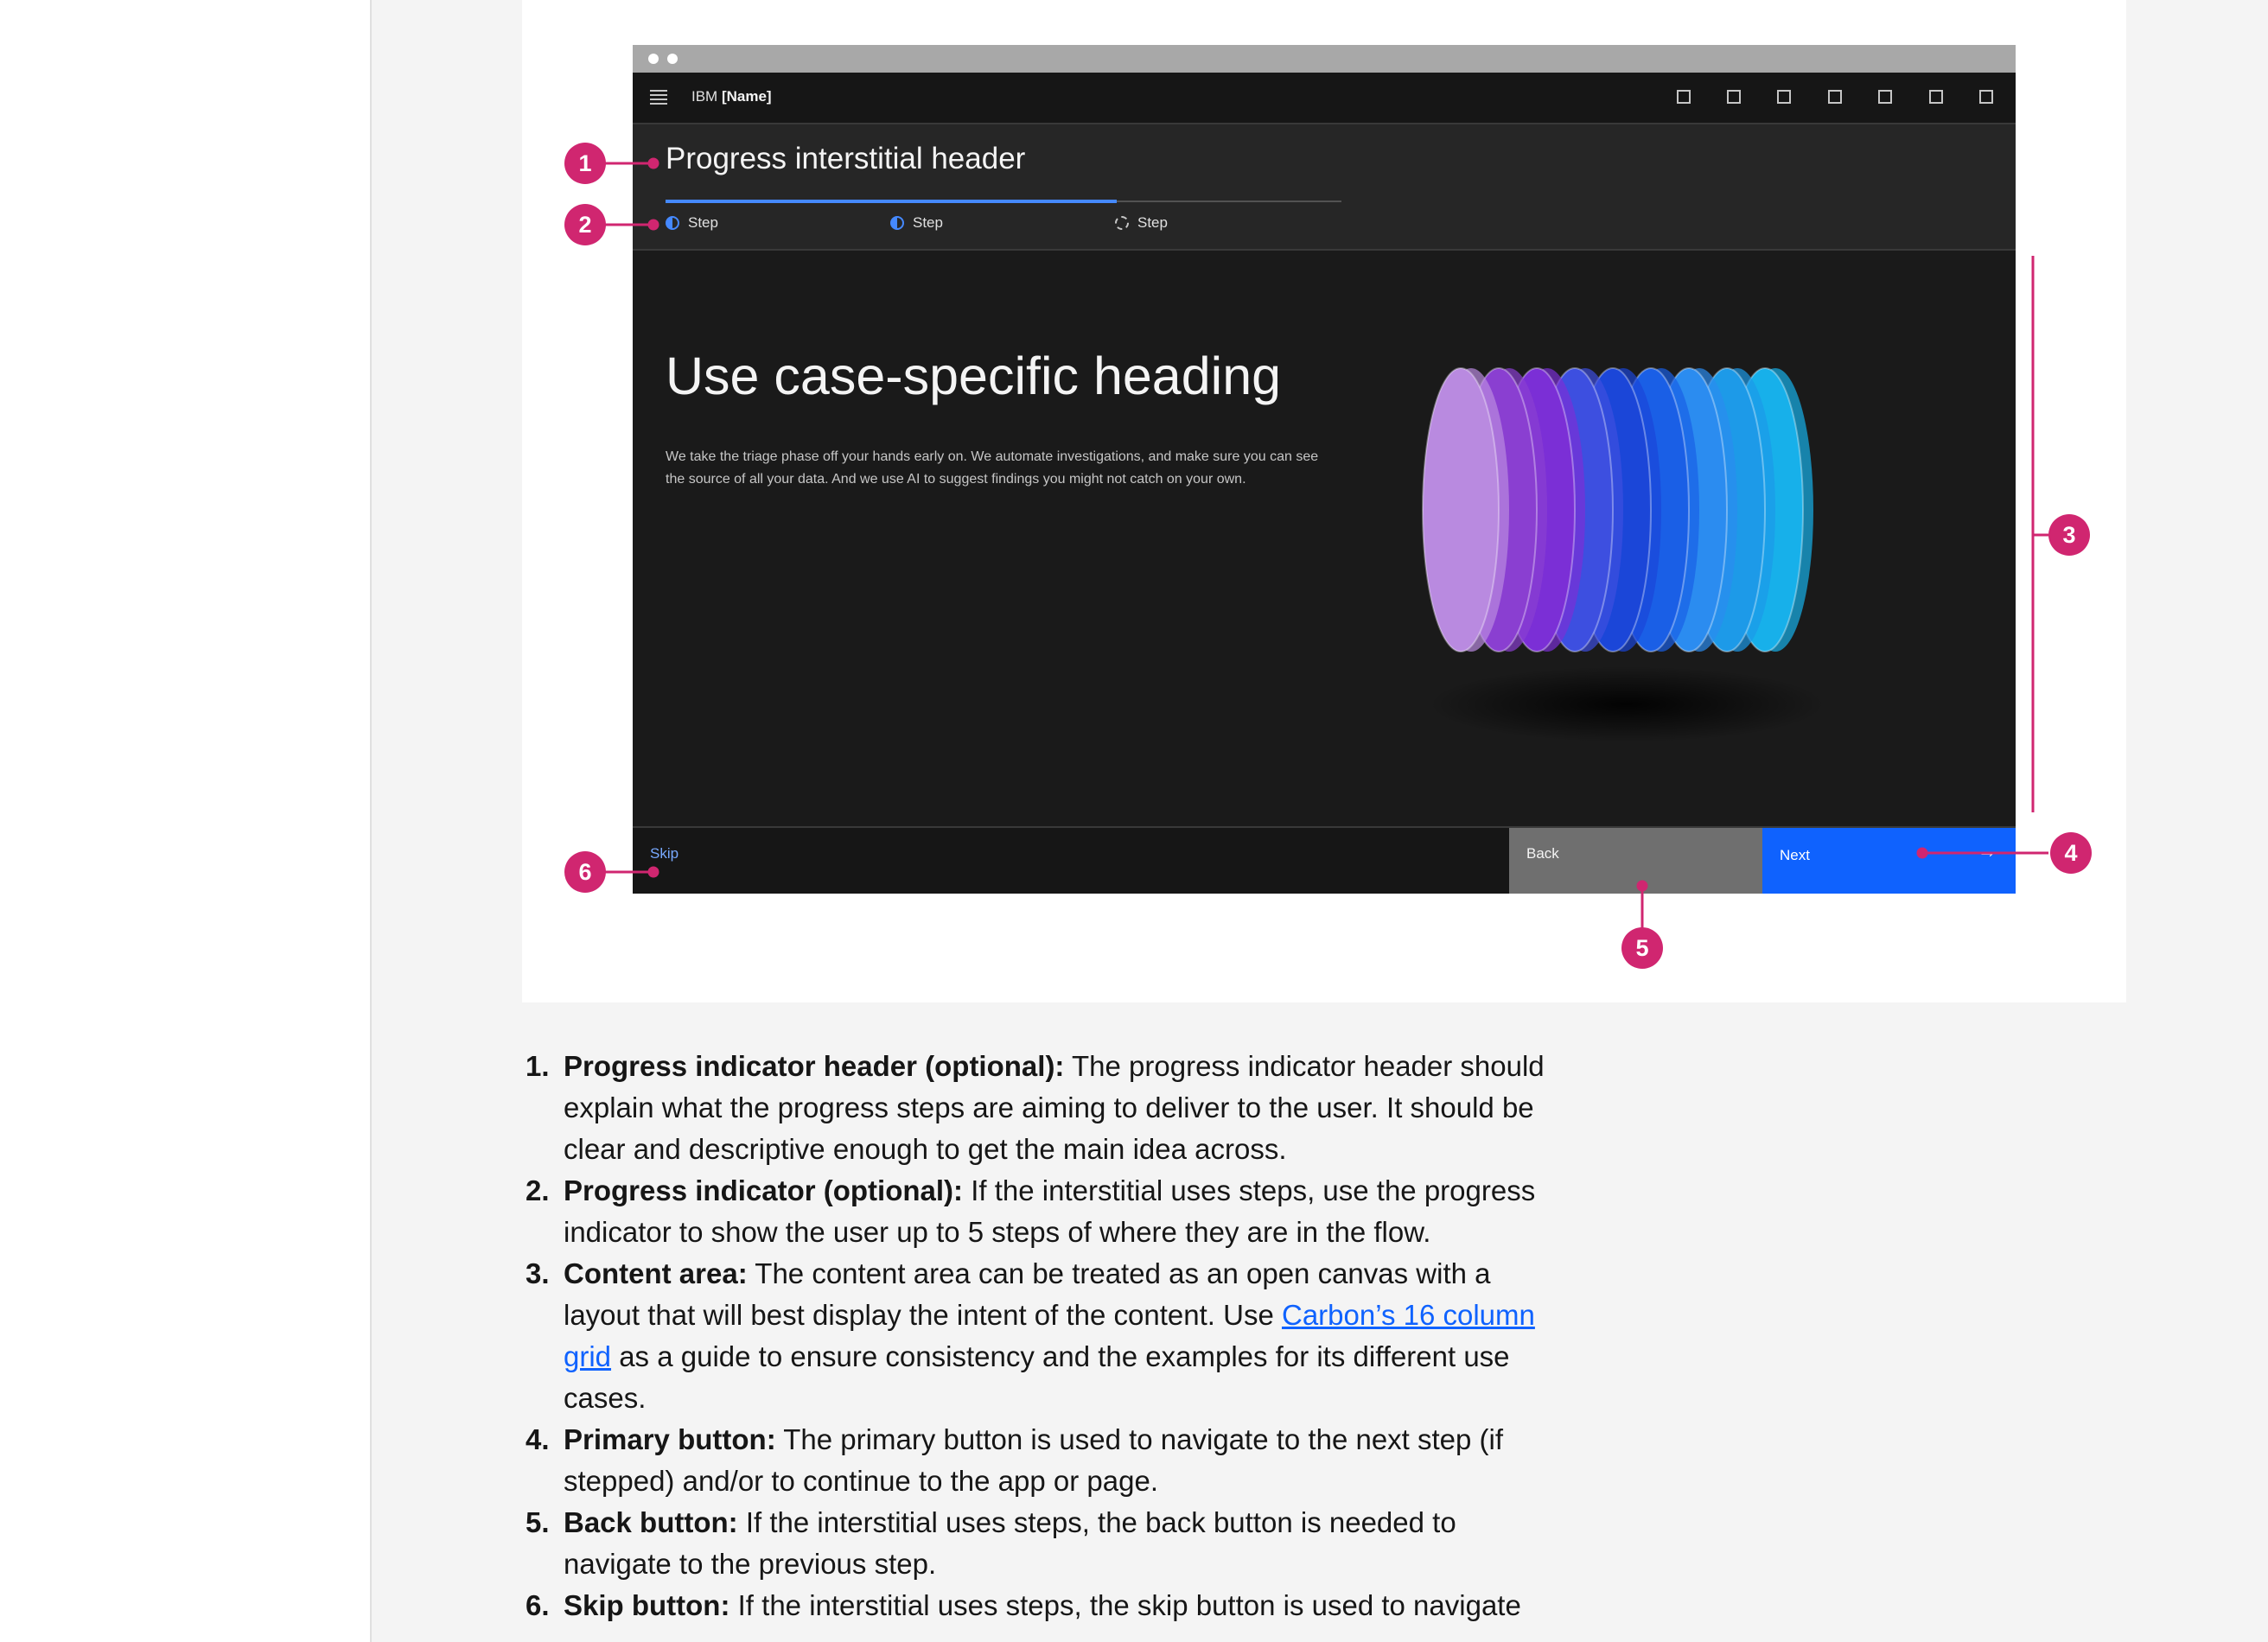  I want to click on list-term: Back button:, so click(651, 1522).